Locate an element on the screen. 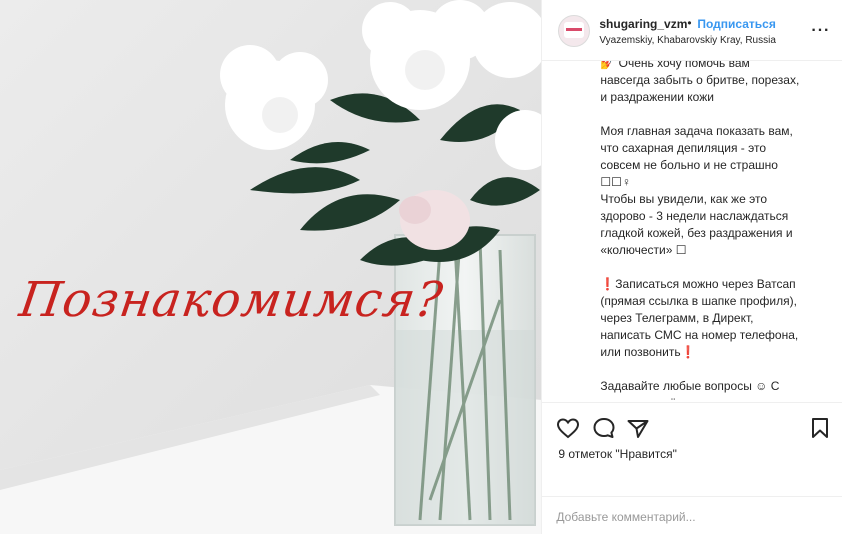  save-button is located at coordinates (820, 428).